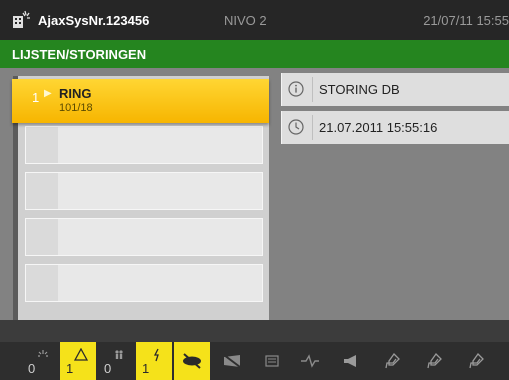 The height and width of the screenshot is (380, 509). Describe the element at coordinates (254, 54) in the screenshot. I see `title-bar: LIJSTEN/STORINGEN` at that location.